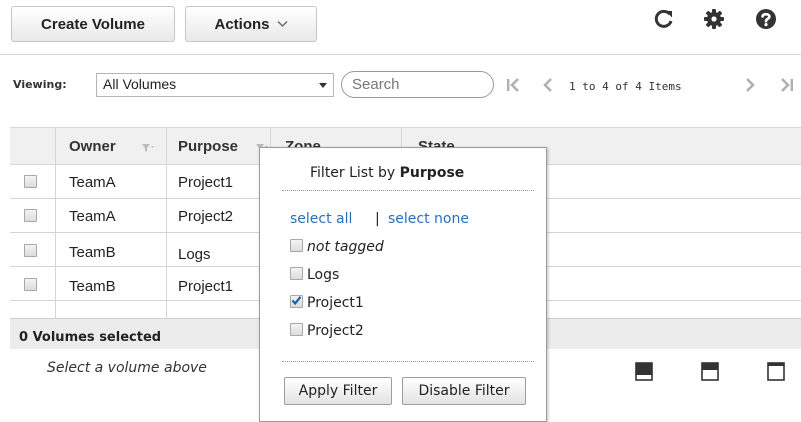 This screenshot has width=801, height=422. I want to click on toolbar-divider, so click(400, 54).